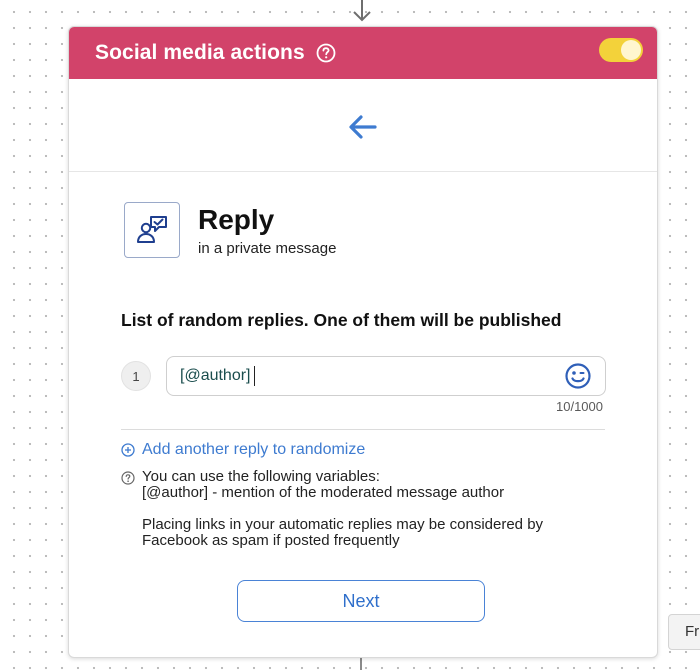  Describe the element at coordinates (631, 50) in the screenshot. I see `toggle-knob` at that location.